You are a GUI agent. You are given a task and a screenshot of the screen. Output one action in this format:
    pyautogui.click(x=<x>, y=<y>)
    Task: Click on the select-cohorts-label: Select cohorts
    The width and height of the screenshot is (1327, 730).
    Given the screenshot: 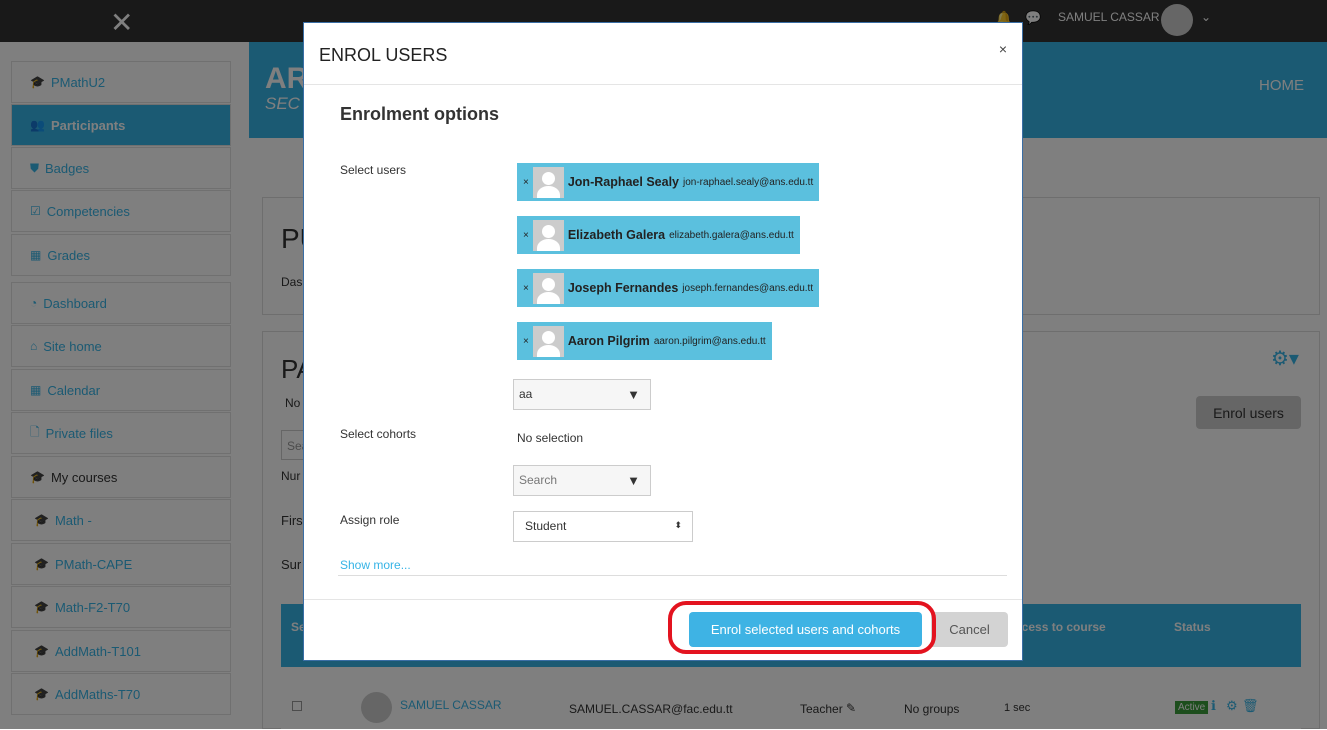 What is the action you would take?
    pyautogui.click(x=378, y=434)
    